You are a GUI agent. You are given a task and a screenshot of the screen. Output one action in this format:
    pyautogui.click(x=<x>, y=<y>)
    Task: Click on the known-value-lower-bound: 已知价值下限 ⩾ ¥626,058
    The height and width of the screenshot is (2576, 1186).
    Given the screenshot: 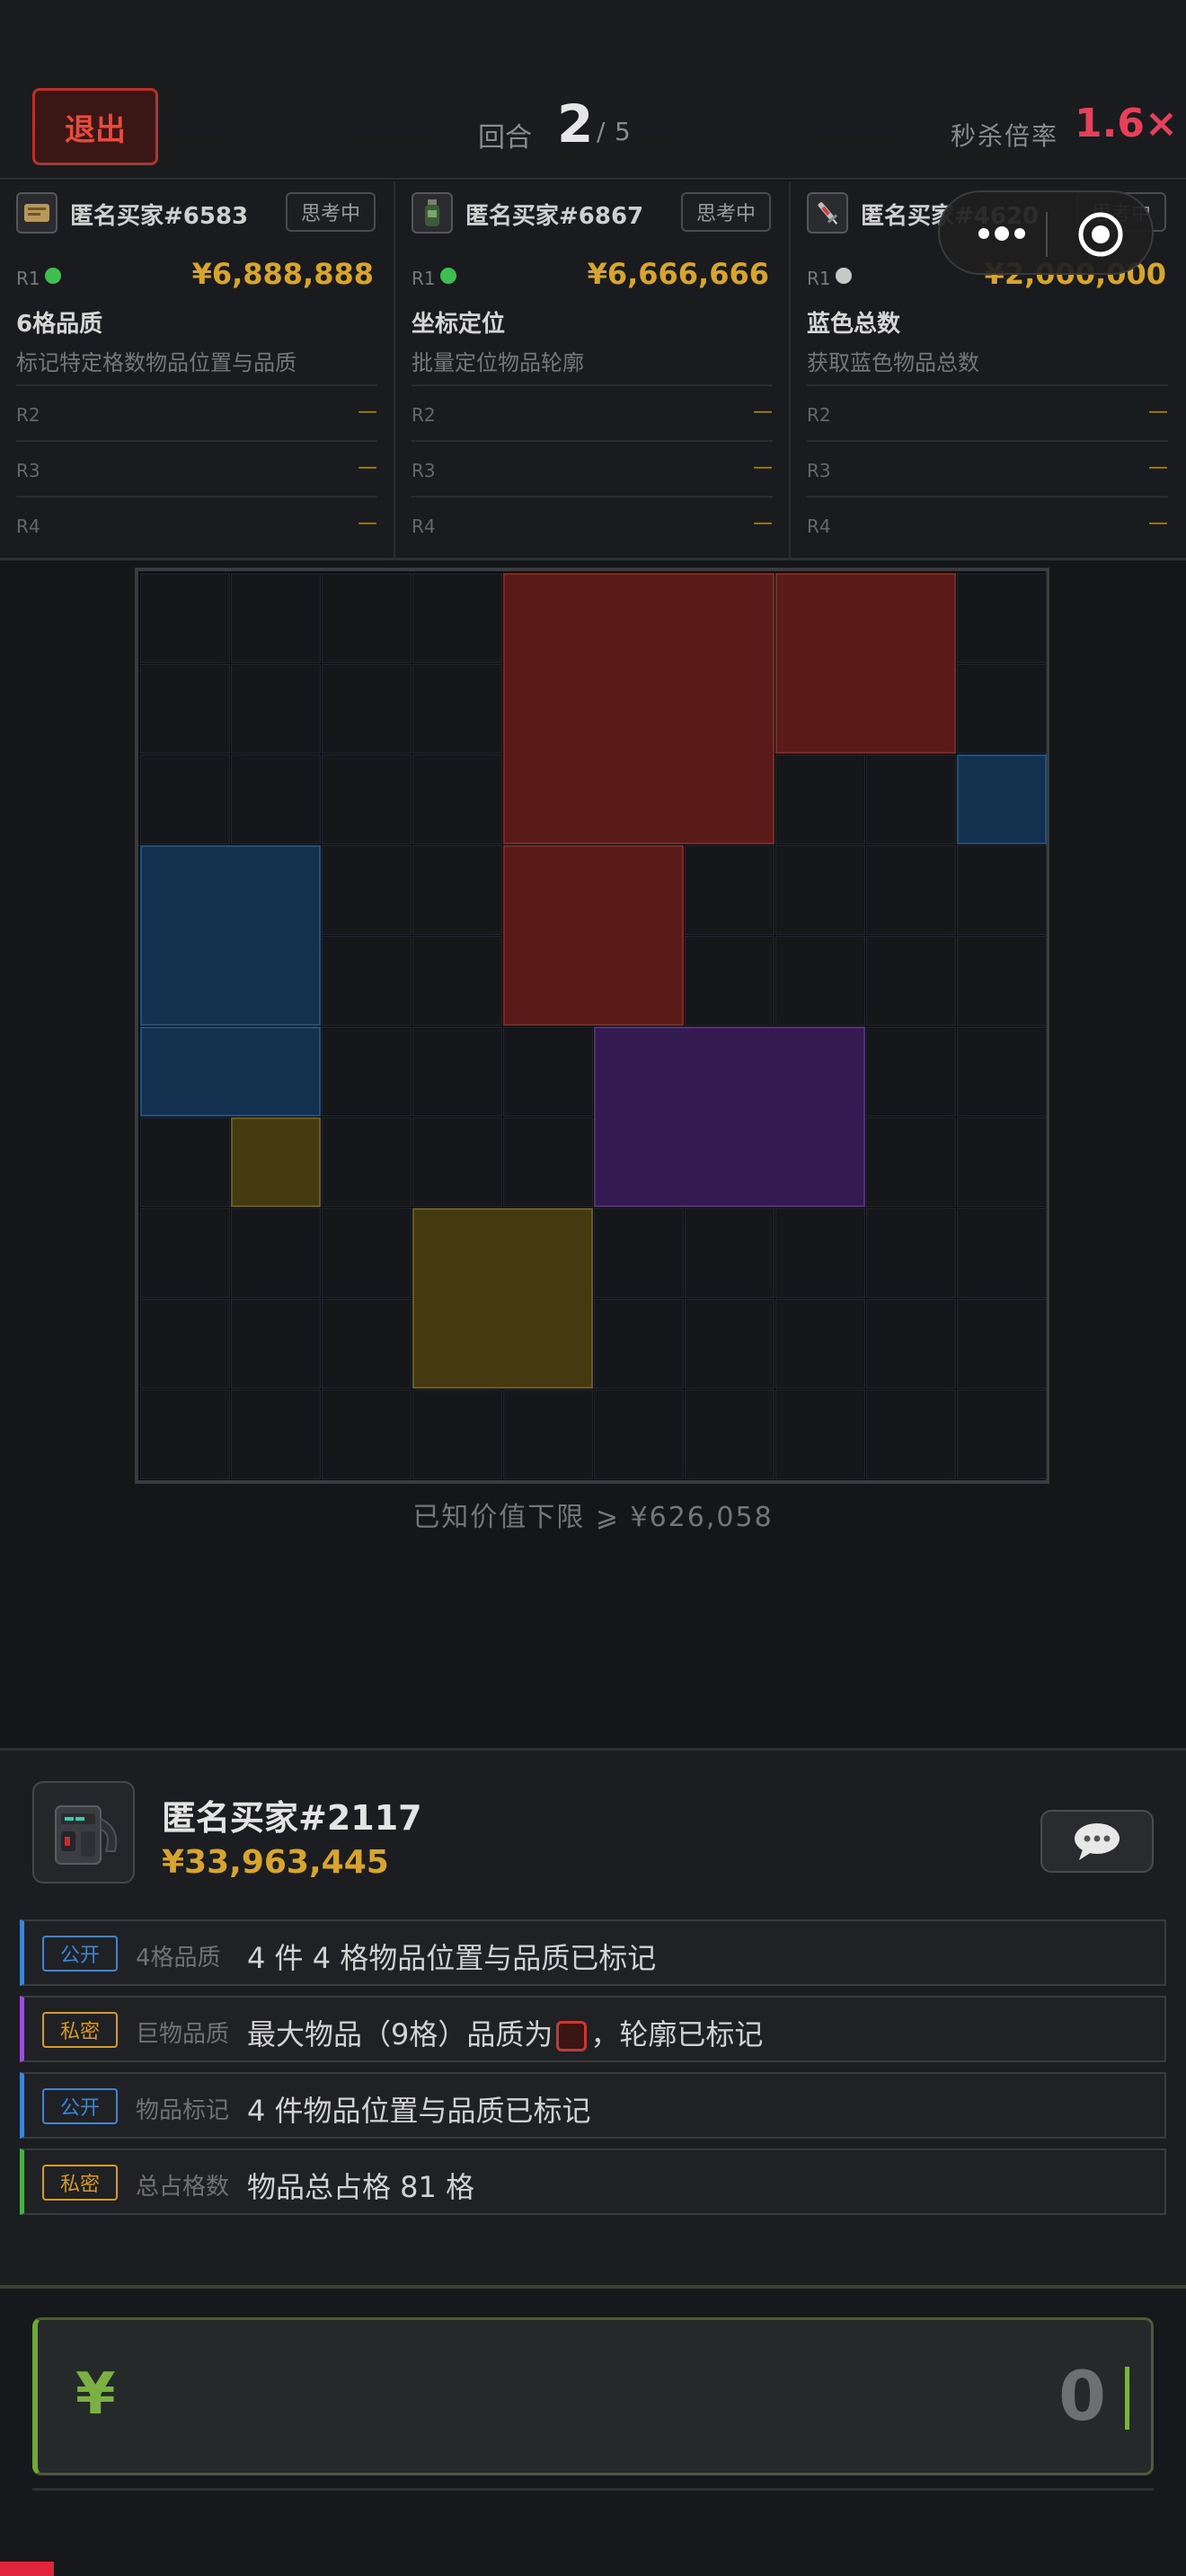 What is the action you would take?
    pyautogui.click(x=593, y=1517)
    